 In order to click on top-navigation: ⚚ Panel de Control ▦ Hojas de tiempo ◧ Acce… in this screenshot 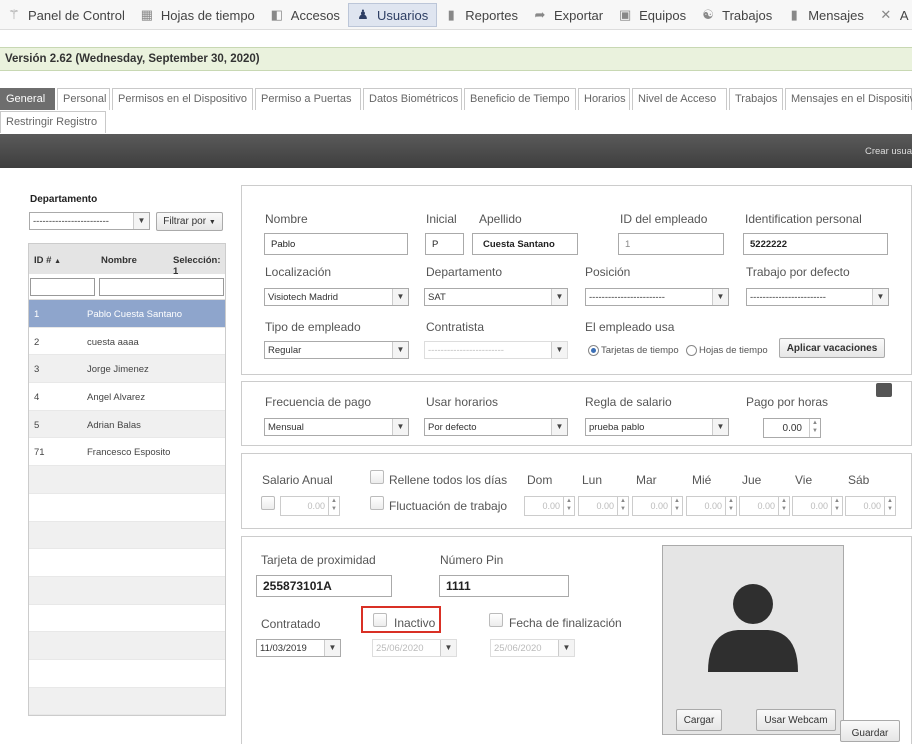, I will do `click(456, 15)`.